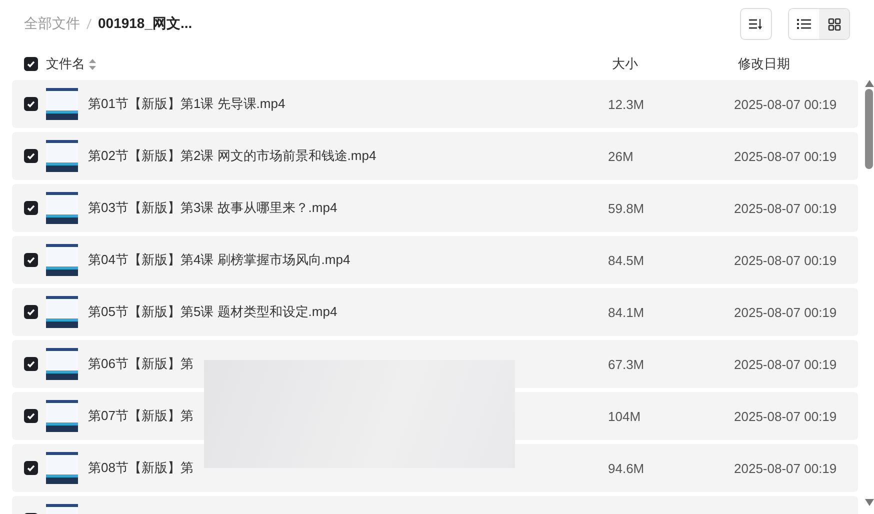 The image size is (874, 514). What do you see at coordinates (348, 208) in the screenshot?
I see `file-name: 第03节【新版】第3课 故事从哪里来？.mp4` at bounding box center [348, 208].